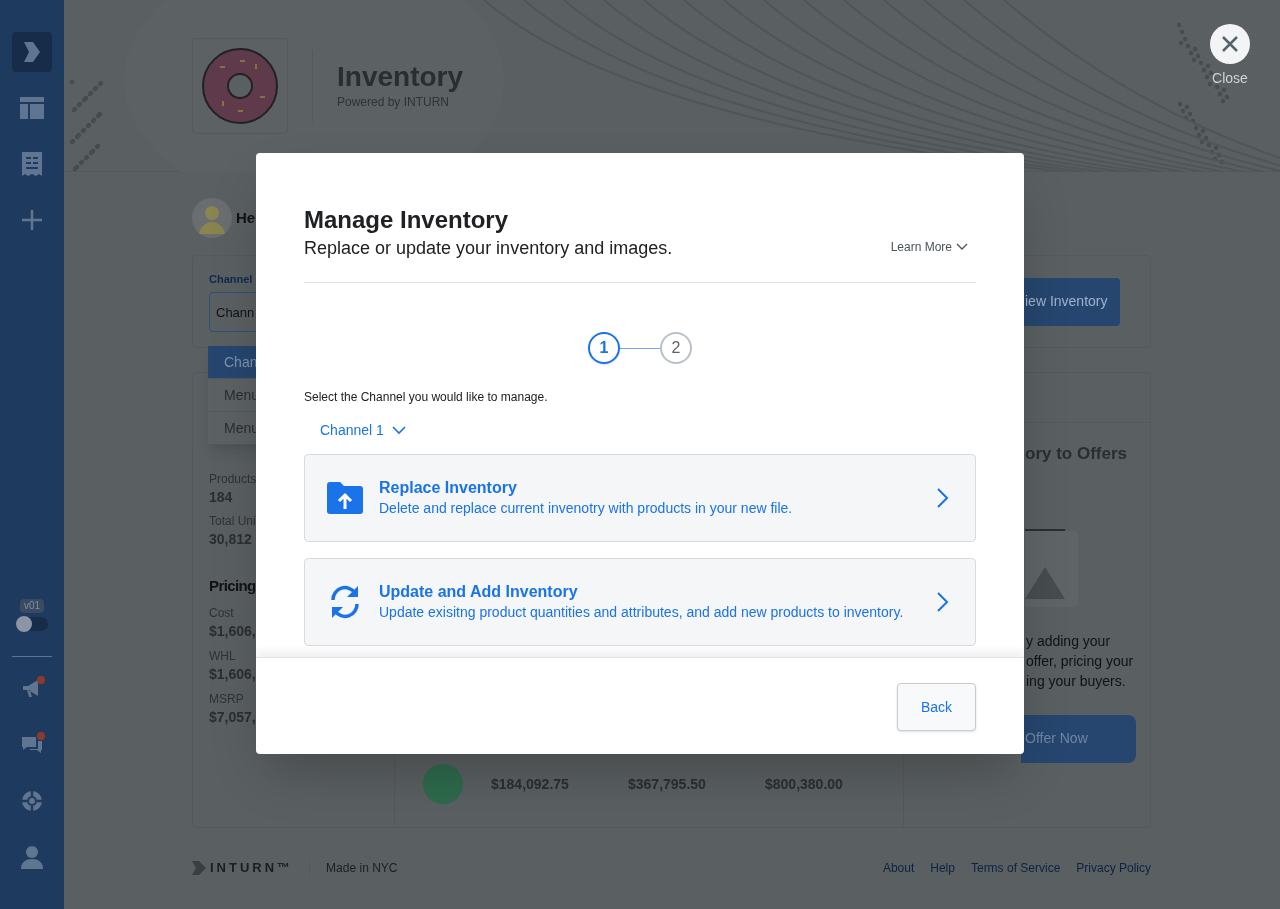  What do you see at coordinates (898, 868) in the screenshot?
I see `footer-link: About` at bounding box center [898, 868].